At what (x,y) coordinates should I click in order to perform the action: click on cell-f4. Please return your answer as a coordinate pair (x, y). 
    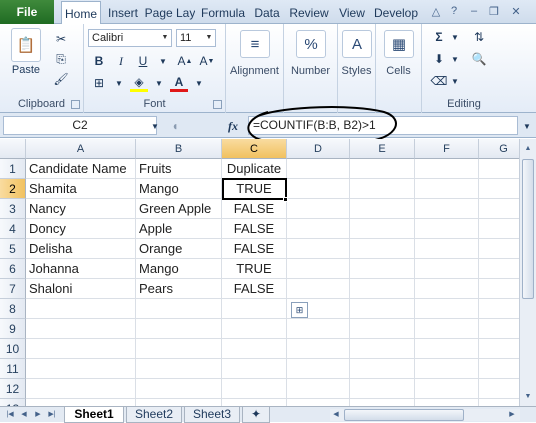
    Looking at the image, I should click on (447, 229).